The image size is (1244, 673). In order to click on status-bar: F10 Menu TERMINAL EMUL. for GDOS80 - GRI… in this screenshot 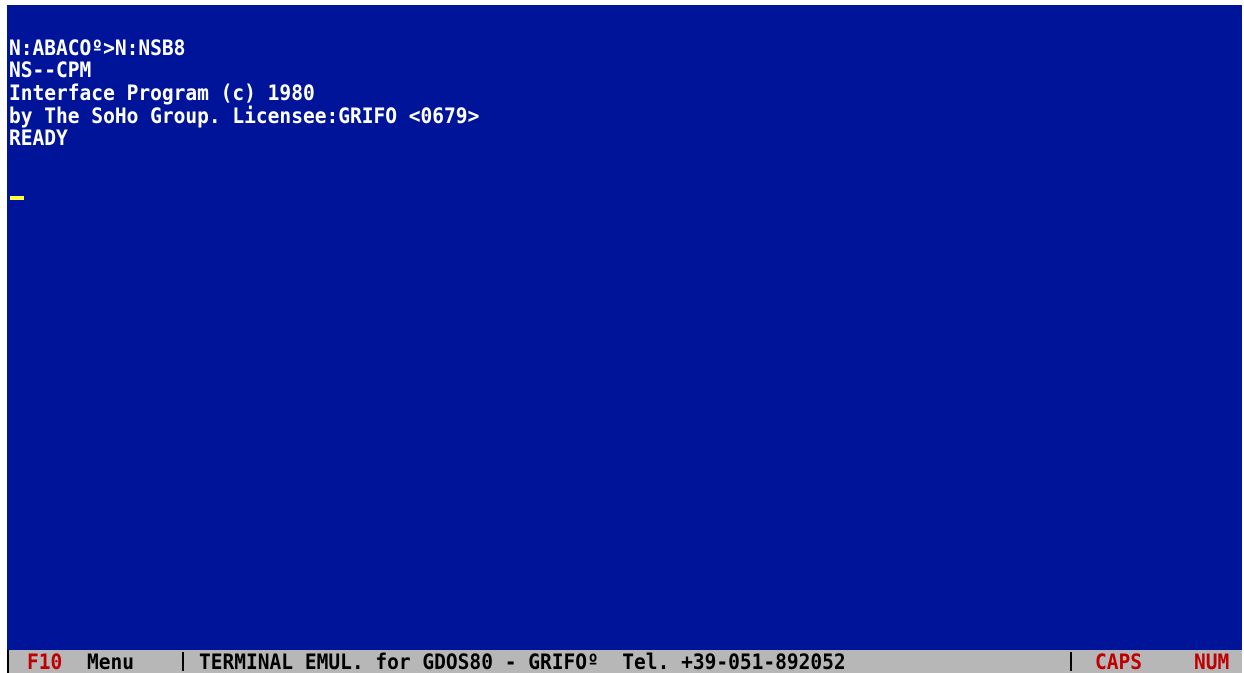, I will do `click(624, 661)`.